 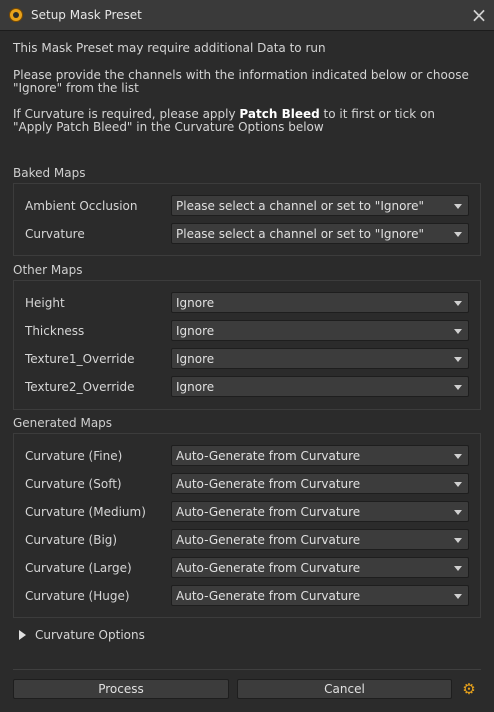 I want to click on curvature-options-toggle: Curvature Options, so click(x=99, y=636).